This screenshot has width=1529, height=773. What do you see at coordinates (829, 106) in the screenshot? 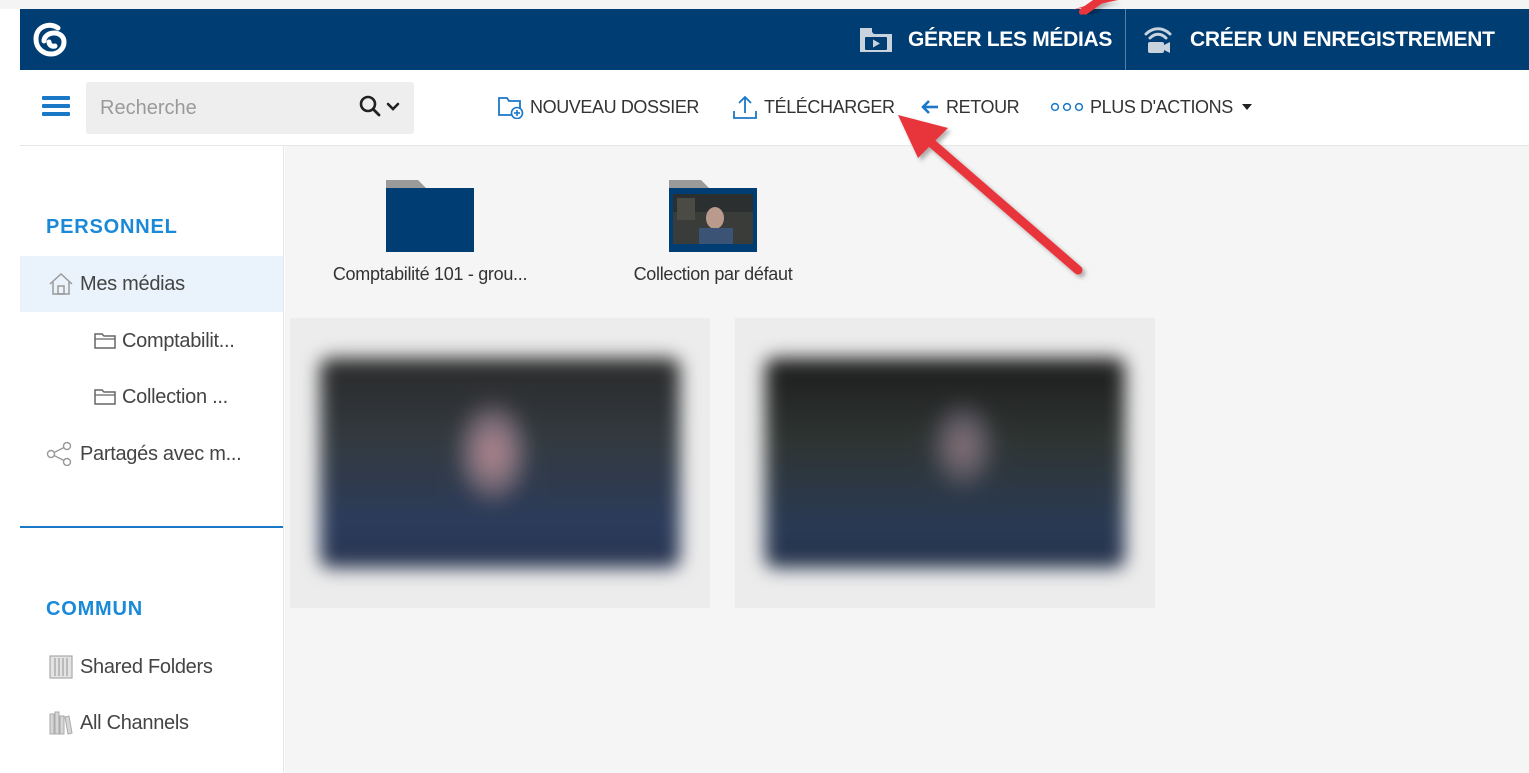
I see `upload-label: TÉLÉCHARGER` at bounding box center [829, 106].